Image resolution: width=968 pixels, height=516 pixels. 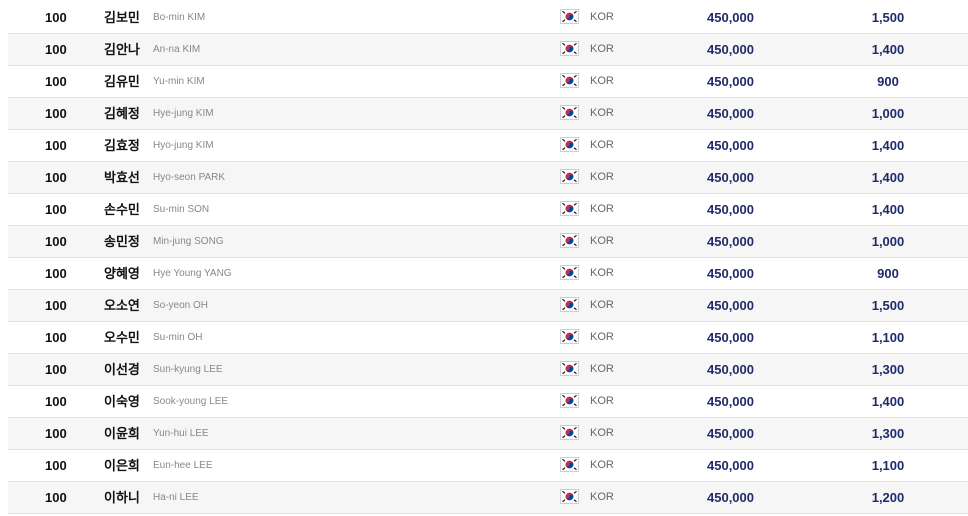 What do you see at coordinates (188, 369) in the screenshot?
I see `player-name-english: Sun-kyung LEE` at bounding box center [188, 369].